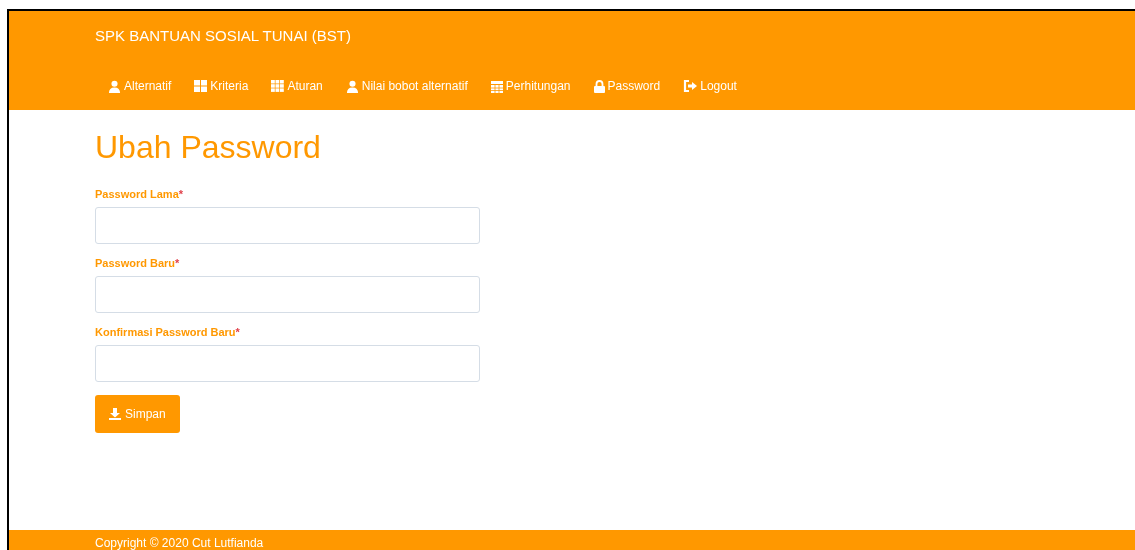 This screenshot has height=550, width=1135. What do you see at coordinates (140, 194) in the screenshot?
I see `field-label: Password Lama*` at bounding box center [140, 194].